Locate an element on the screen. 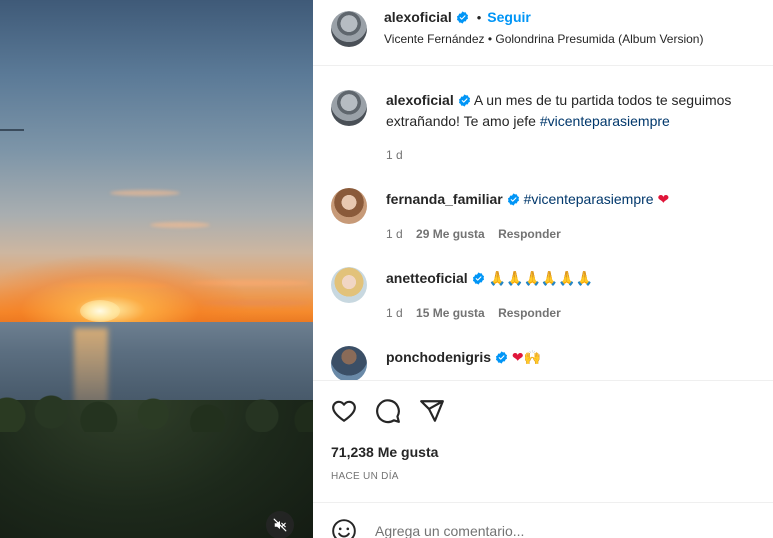  author-username: alexoficial is located at coordinates (418, 17).